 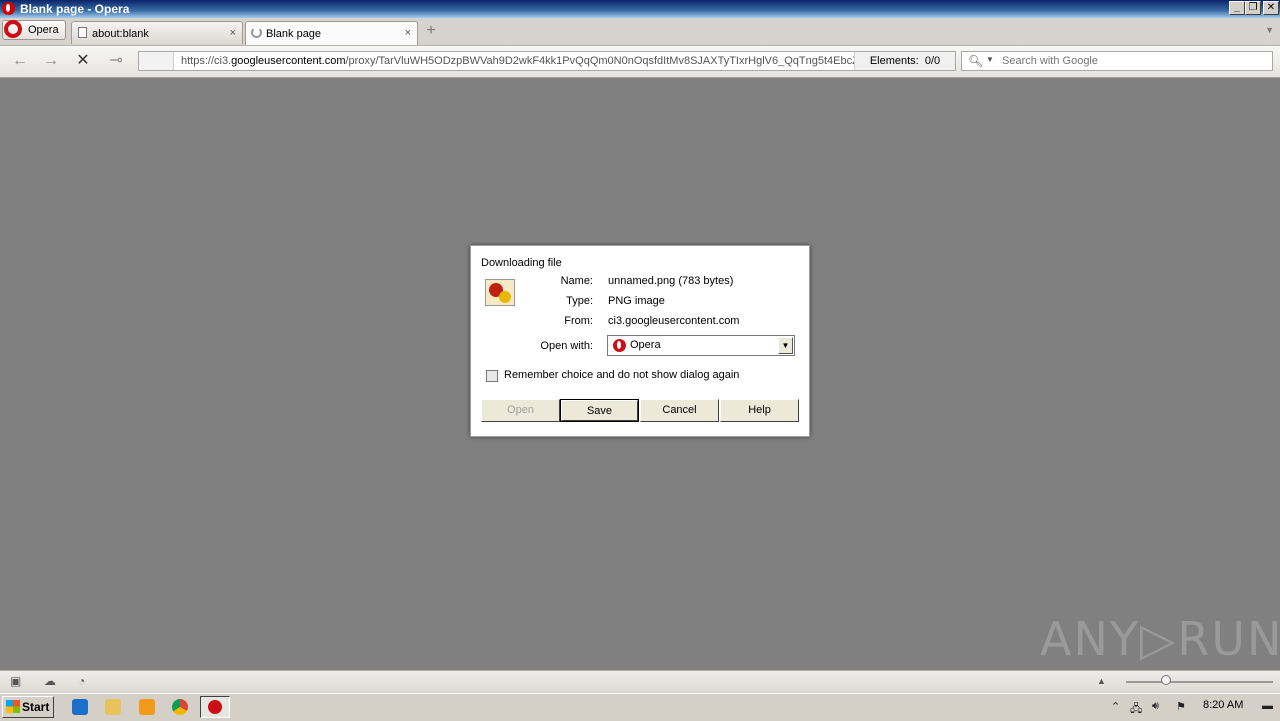 I want to click on zoom-slider-track, so click(x=1199, y=682).